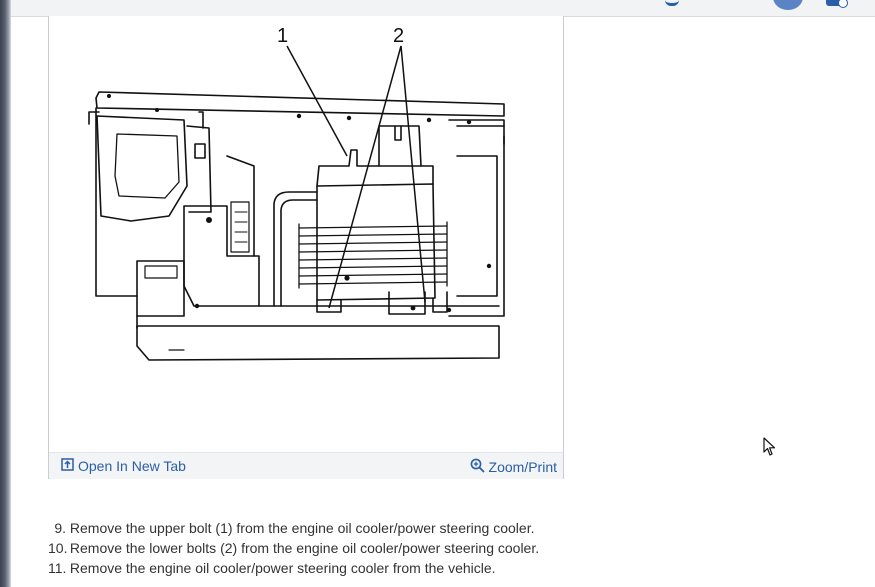 This screenshot has width=875, height=587. Describe the element at coordinates (788, 5) in the screenshot. I see `avatar` at that location.